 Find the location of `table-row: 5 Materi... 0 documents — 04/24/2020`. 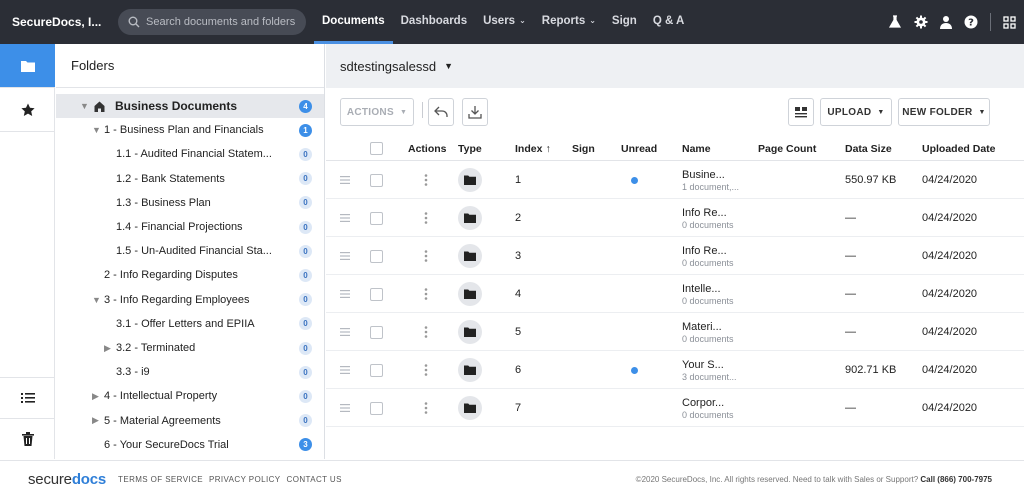

table-row: 5 Materi... 0 documents — 04/24/2020 is located at coordinates (675, 332).